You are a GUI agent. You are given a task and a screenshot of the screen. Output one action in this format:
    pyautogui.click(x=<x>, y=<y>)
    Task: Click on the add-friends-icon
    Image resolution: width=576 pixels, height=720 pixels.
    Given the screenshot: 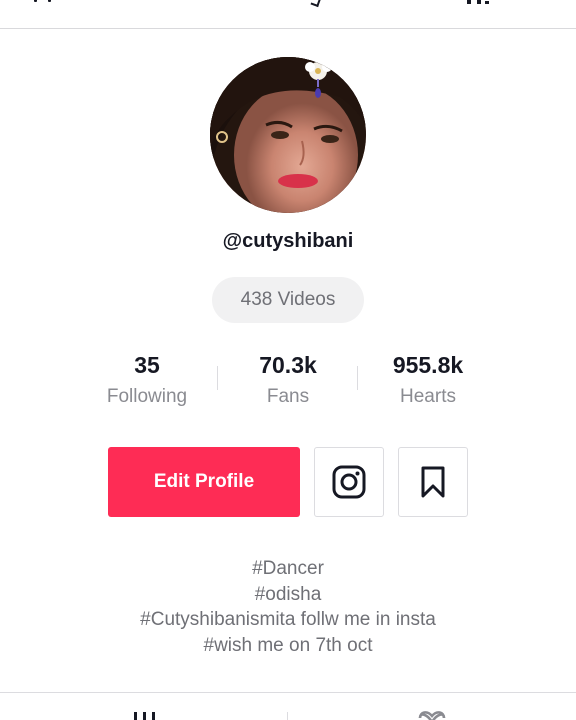 What is the action you would take?
    pyautogui.click(x=48, y=2)
    